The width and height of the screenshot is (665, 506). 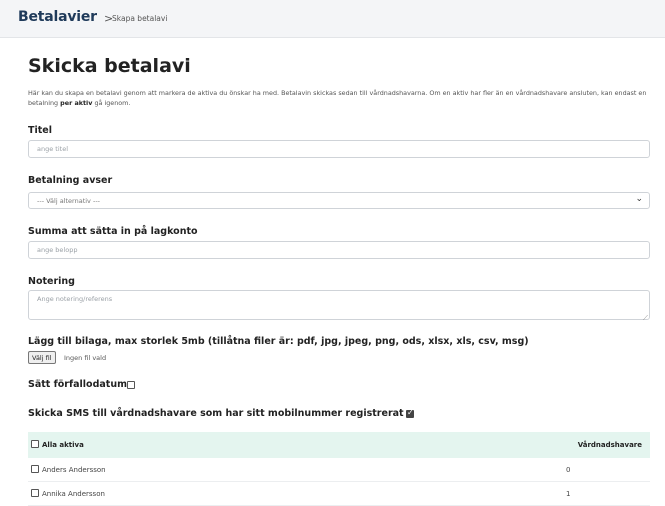 What do you see at coordinates (63, 445) in the screenshot?
I see `select-all-label: Alla aktiva` at bounding box center [63, 445].